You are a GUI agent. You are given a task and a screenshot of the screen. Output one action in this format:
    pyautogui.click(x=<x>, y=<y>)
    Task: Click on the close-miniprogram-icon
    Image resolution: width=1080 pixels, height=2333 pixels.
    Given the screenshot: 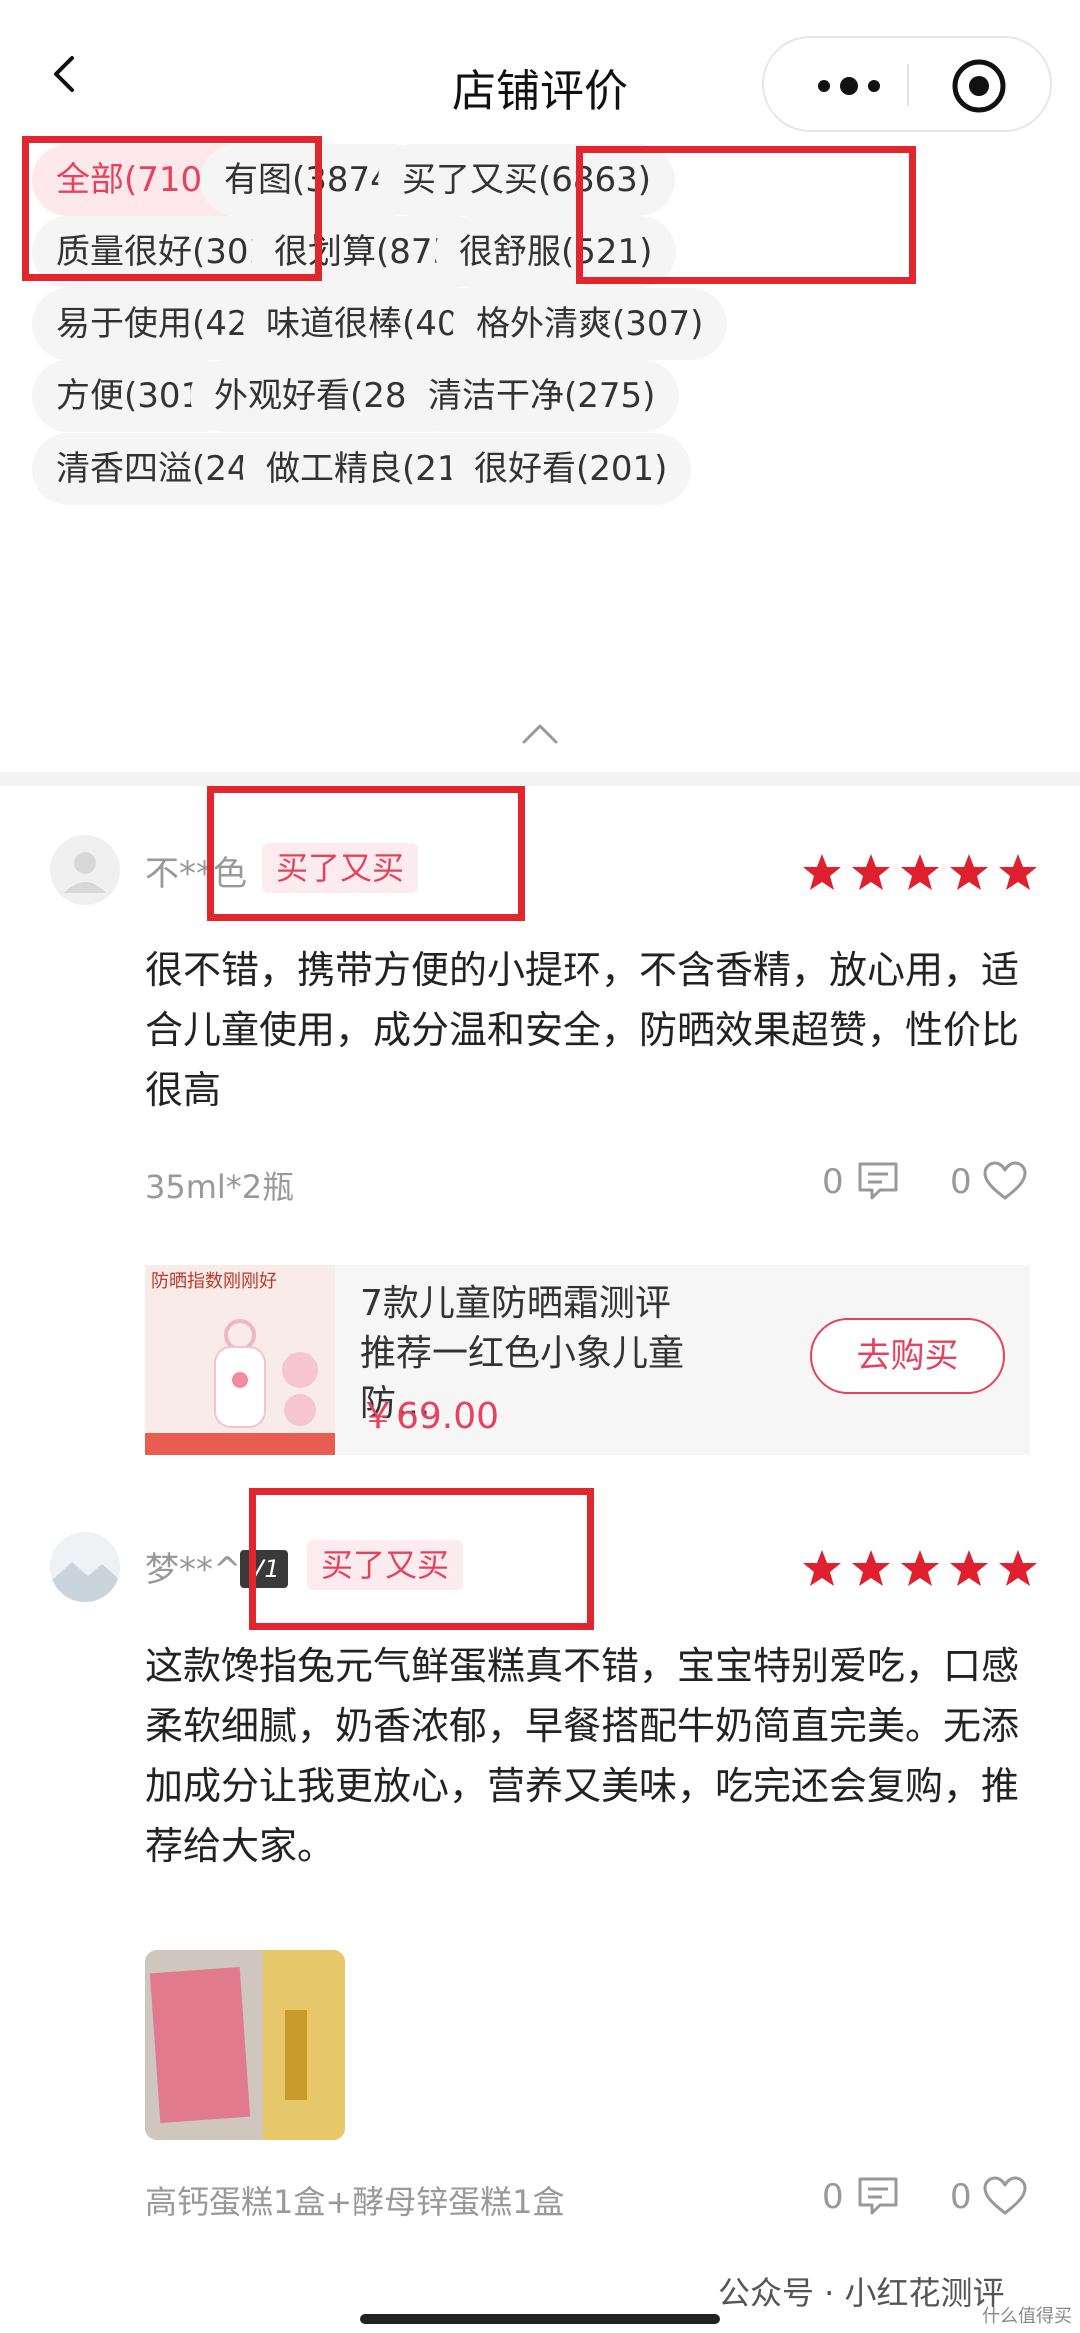 What is the action you would take?
    pyautogui.click(x=979, y=86)
    